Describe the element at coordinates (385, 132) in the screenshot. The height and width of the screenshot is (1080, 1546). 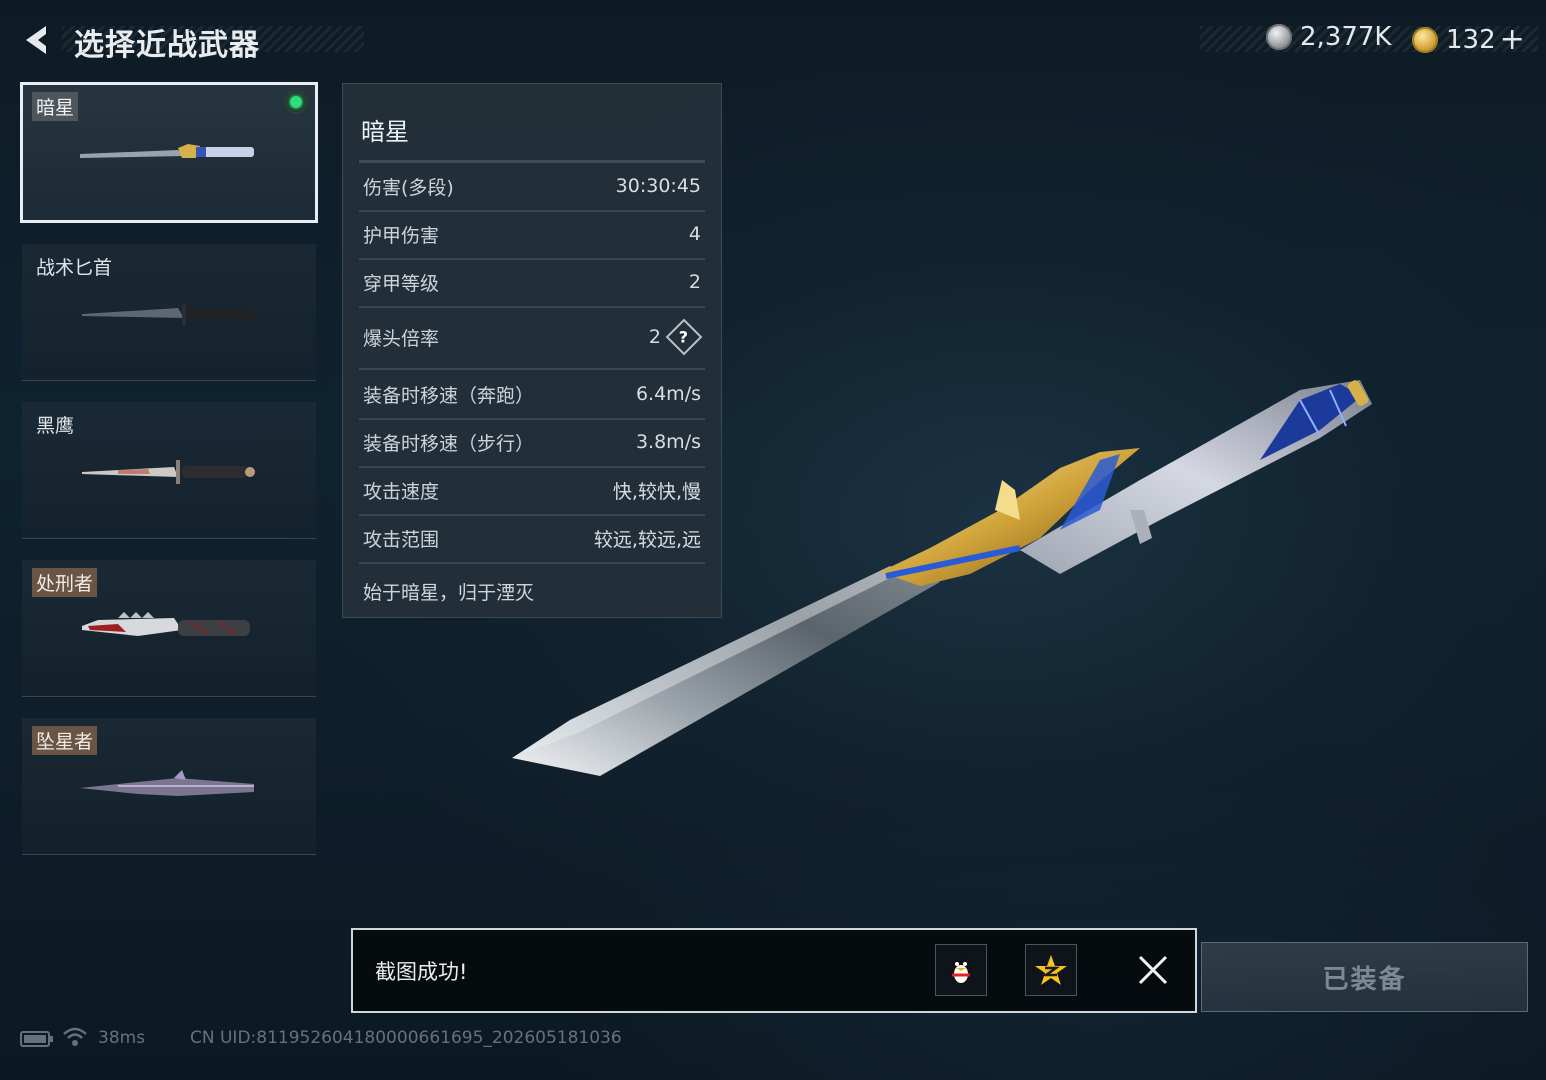
I see `stats-title: 暗星` at that location.